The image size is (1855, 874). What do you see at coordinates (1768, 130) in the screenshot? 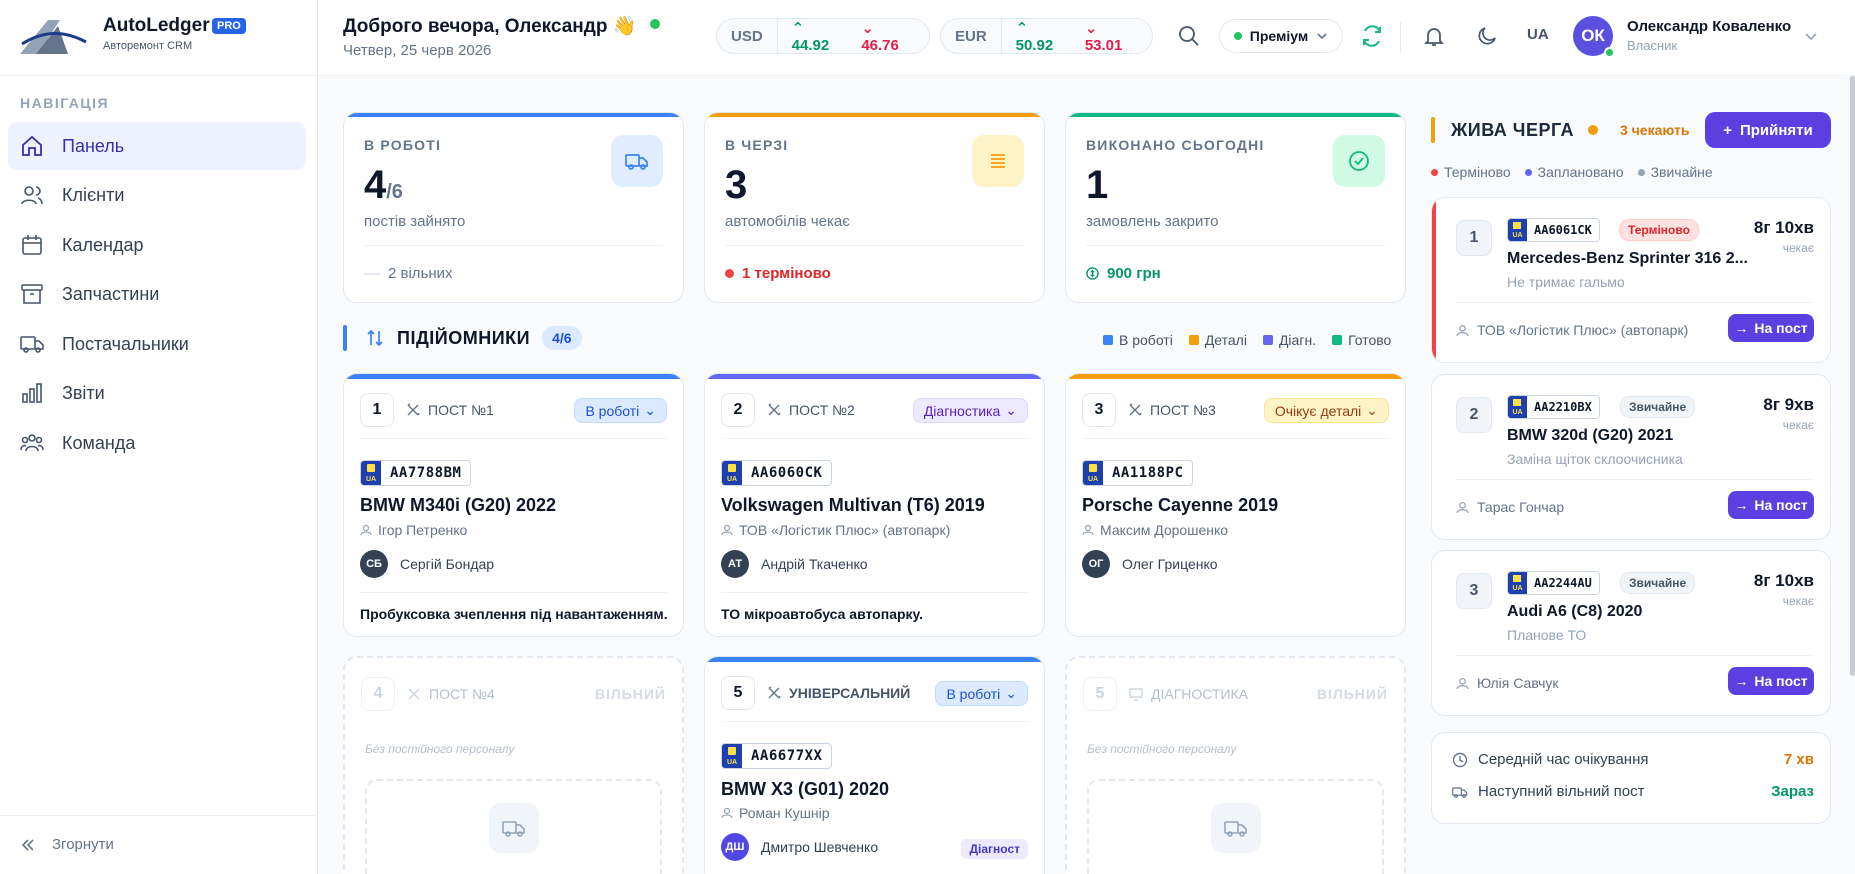
I see `accept-button: + Прийняти` at bounding box center [1768, 130].